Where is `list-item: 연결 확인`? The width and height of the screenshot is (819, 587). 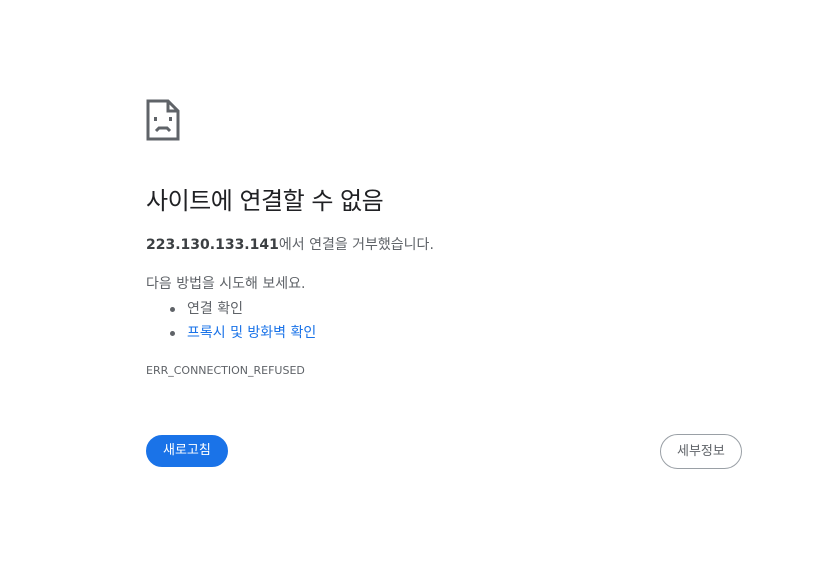
list-item: 연결 확인 is located at coordinates (231, 309).